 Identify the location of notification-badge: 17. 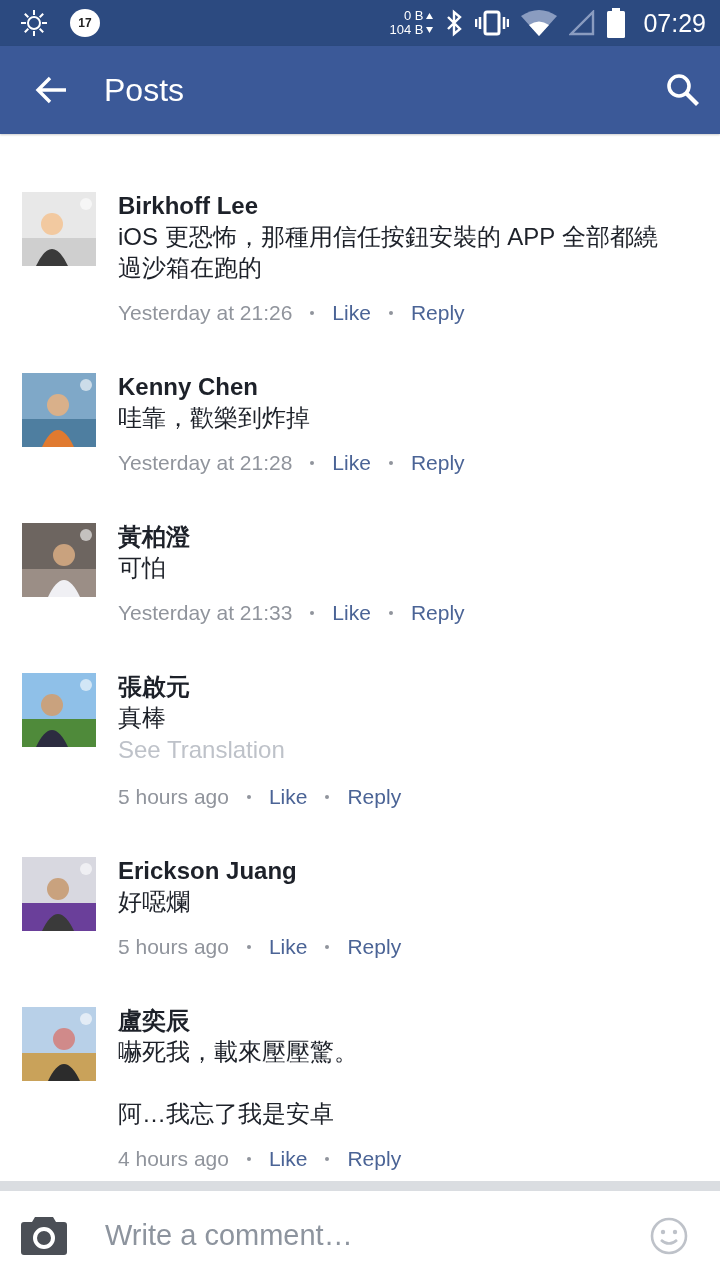
(85, 23).